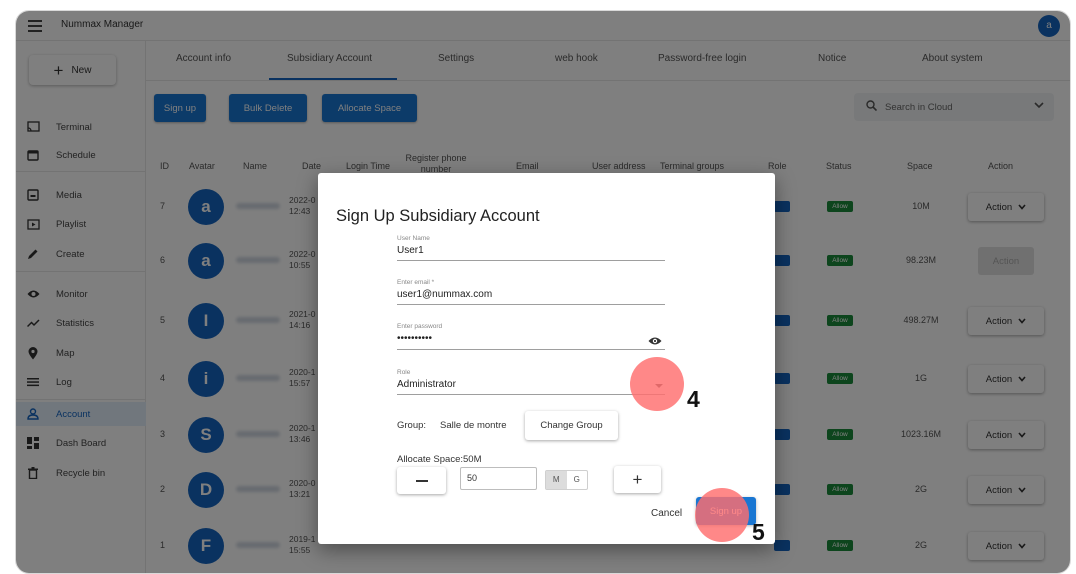 The height and width of the screenshot is (574, 1076). I want to click on increase-space-button: +, so click(637, 479).